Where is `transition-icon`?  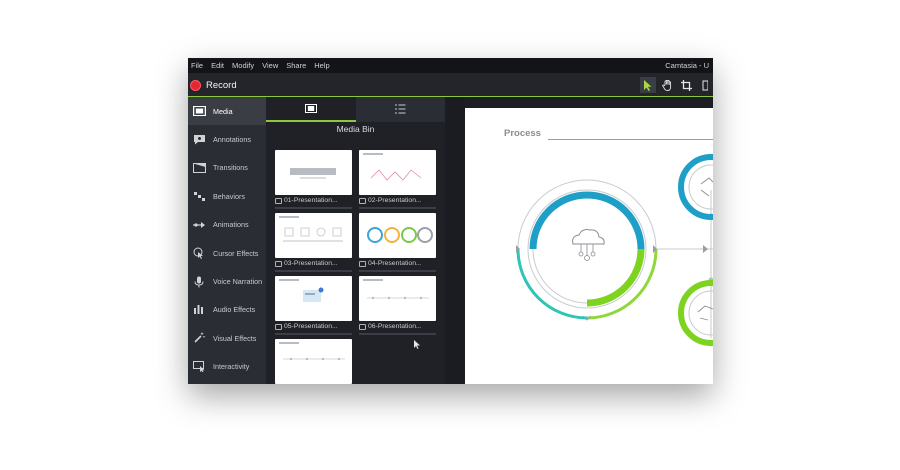 transition-icon is located at coordinates (199, 168).